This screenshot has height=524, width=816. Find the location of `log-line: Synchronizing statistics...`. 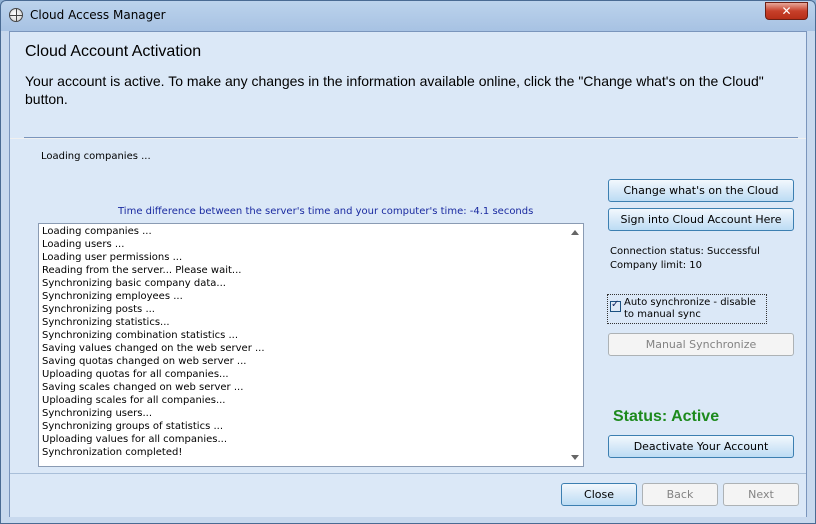

log-line: Synchronizing statistics... is located at coordinates (106, 322).